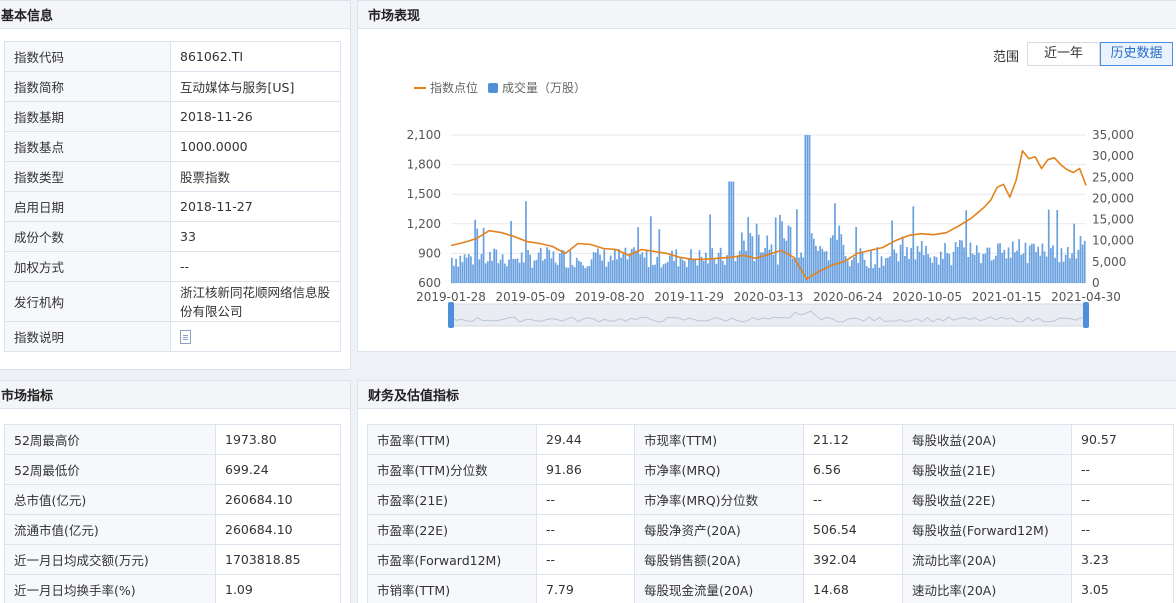 The width and height of the screenshot is (1176, 603). Describe the element at coordinates (1086, 315) in the screenshot. I see `navigator-handle-right` at that location.